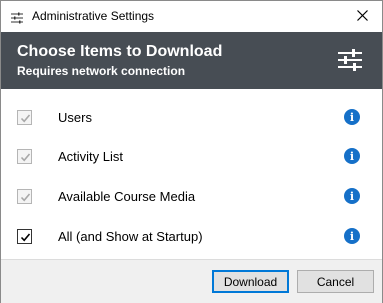 This screenshot has width=383, height=303. Describe the element at coordinates (335, 281) in the screenshot. I see `cancel-button: Cancel` at that location.